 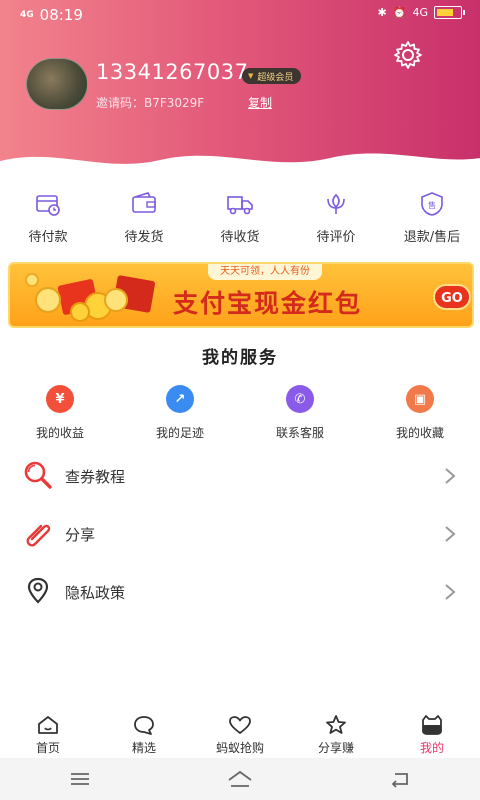 I want to click on tab-label: 分享赚, so click(x=335, y=748).